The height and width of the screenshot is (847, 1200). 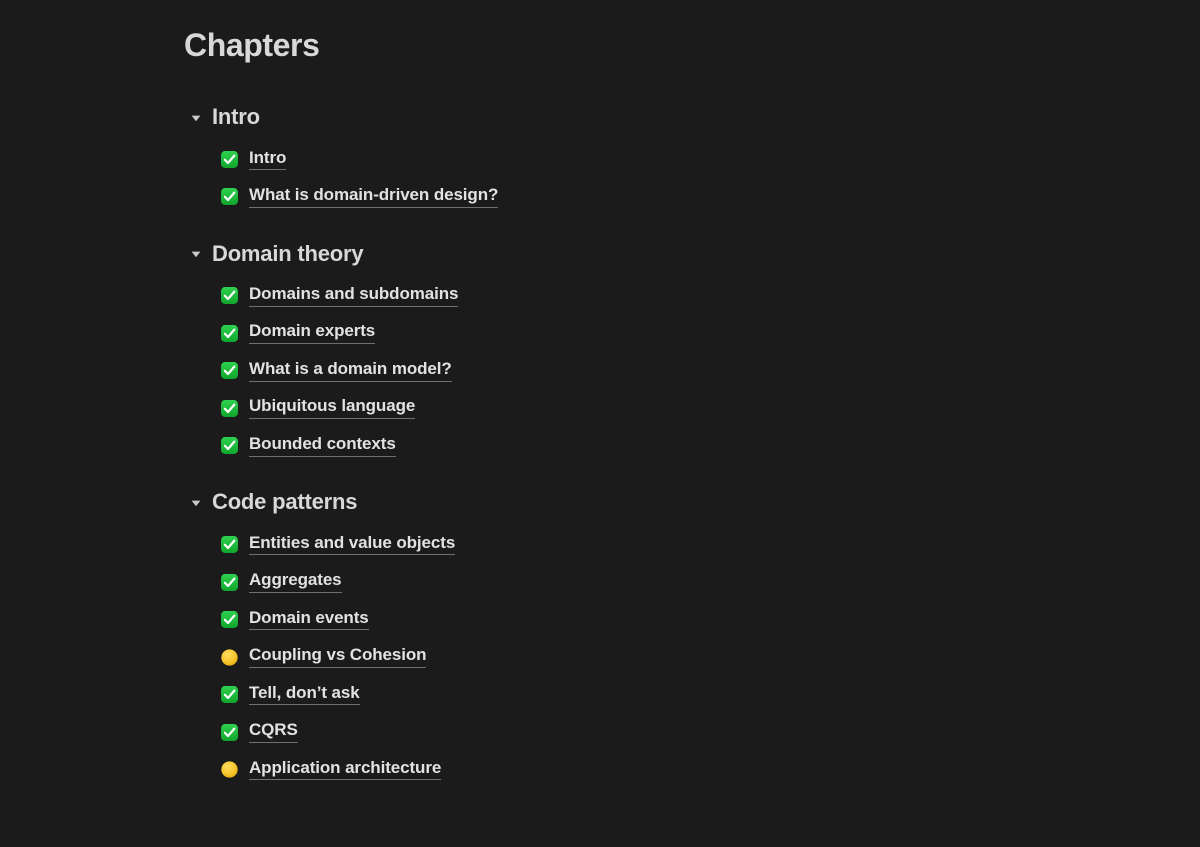 I want to click on chapter-row: Coupling vs Cohesion, so click(x=692, y=657).